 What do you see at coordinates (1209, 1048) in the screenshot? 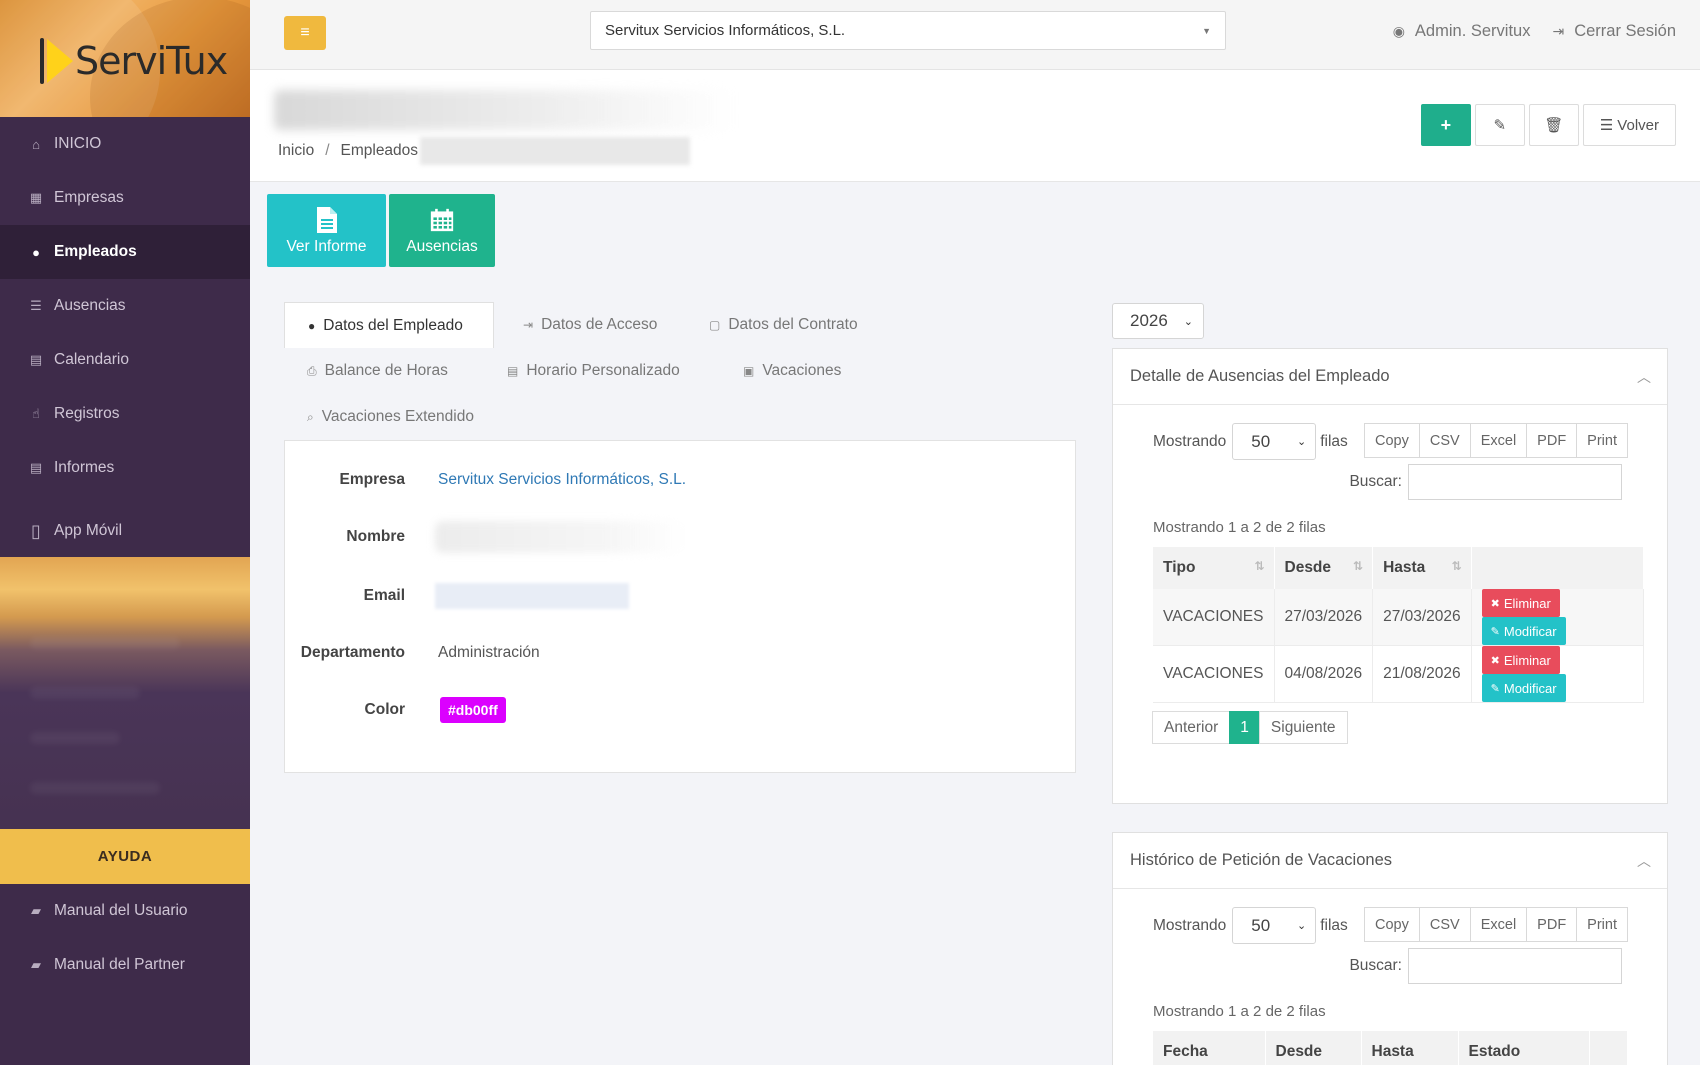
I see `column-header-fecha: Fecha` at bounding box center [1209, 1048].